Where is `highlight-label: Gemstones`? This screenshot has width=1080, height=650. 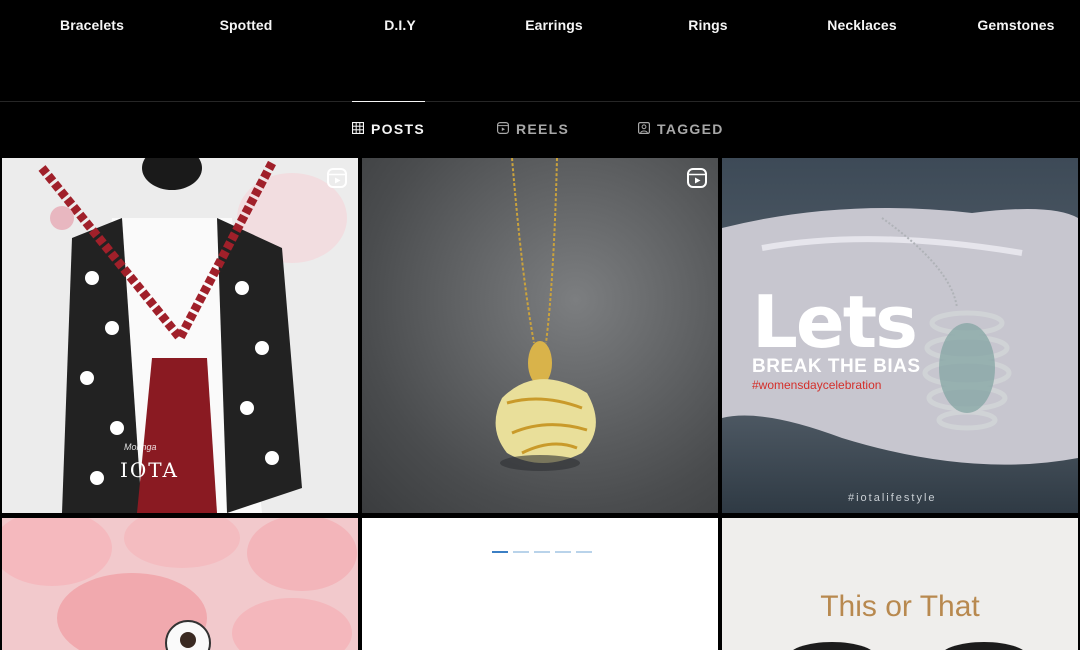
highlight-label: Gemstones is located at coordinates (1016, 25).